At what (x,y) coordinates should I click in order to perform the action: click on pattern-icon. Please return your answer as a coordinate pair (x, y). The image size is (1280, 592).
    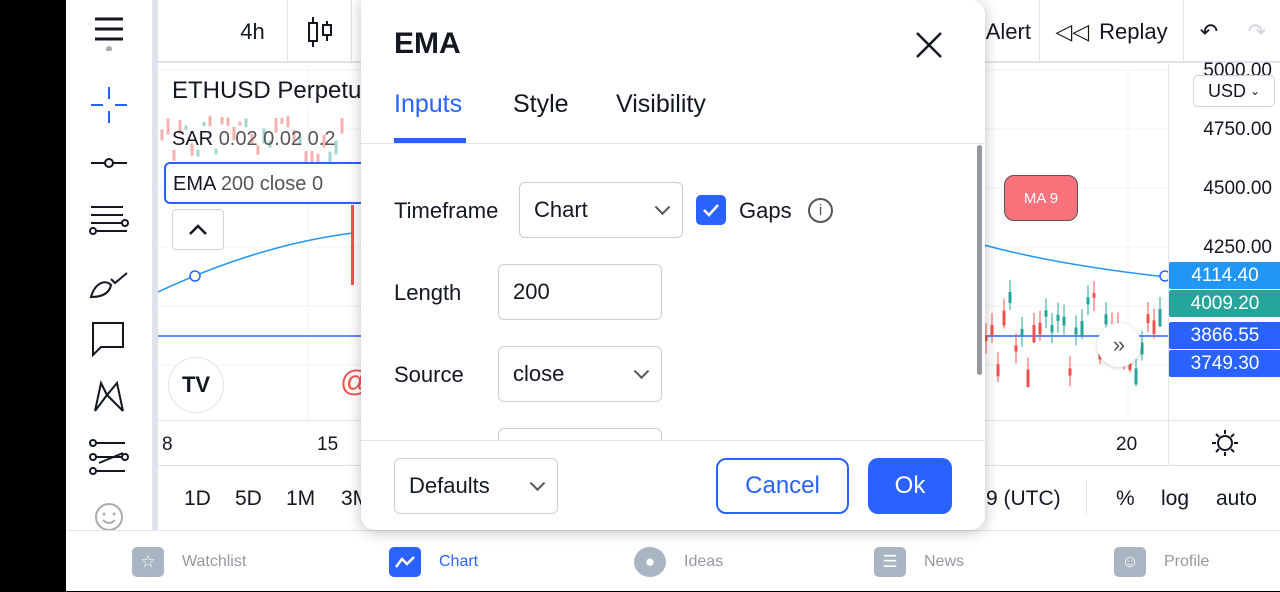
    Looking at the image, I should click on (109, 397).